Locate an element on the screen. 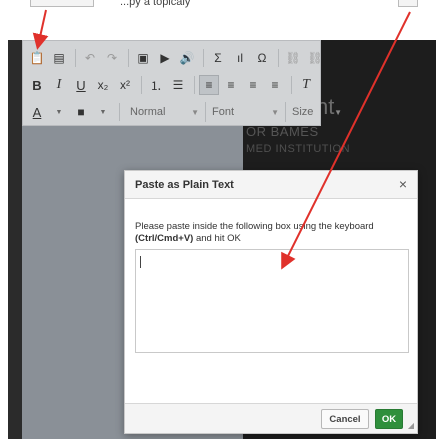  underline-icon: U is located at coordinates (81, 85).